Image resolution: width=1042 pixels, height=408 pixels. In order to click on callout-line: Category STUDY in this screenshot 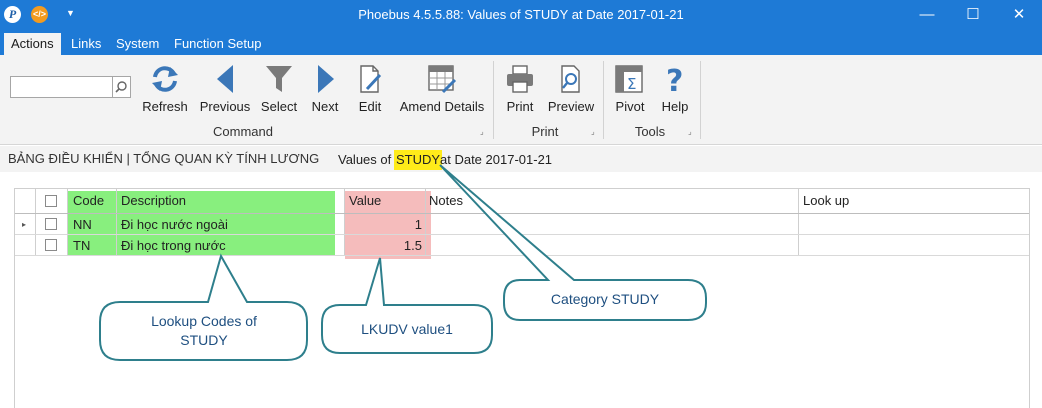, I will do `click(605, 299)`.